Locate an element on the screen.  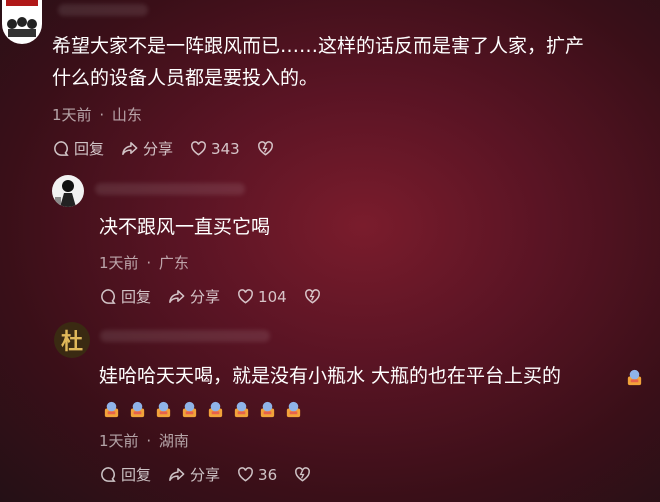
comment-actions: 回复 分享 104 is located at coordinates (220, 296).